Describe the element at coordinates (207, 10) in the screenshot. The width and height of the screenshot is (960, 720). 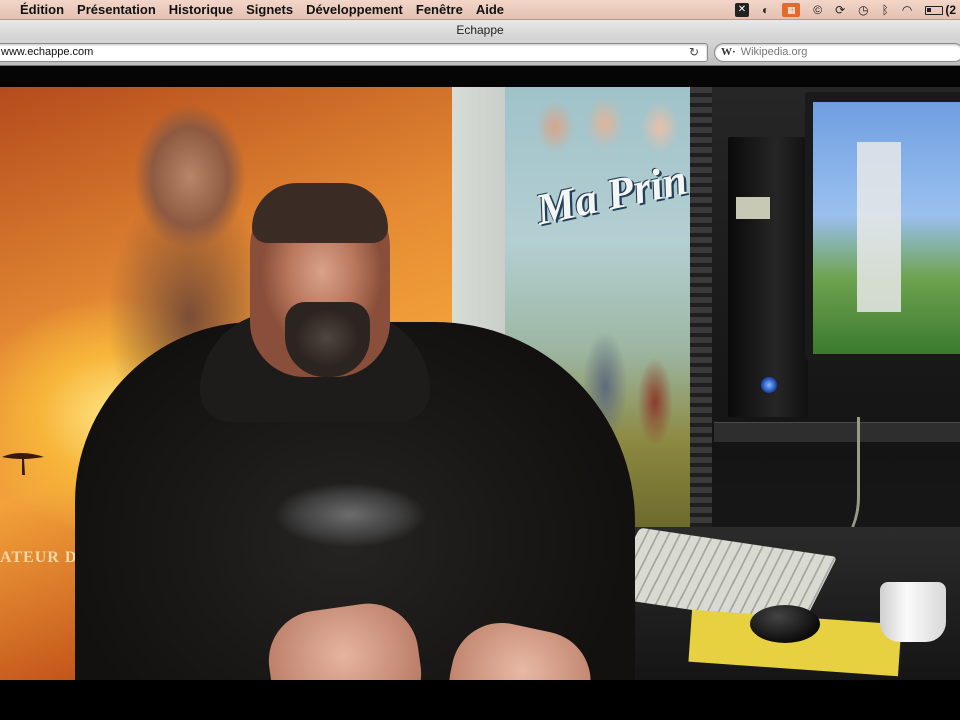
I see `menu-historique: Historique` at that location.